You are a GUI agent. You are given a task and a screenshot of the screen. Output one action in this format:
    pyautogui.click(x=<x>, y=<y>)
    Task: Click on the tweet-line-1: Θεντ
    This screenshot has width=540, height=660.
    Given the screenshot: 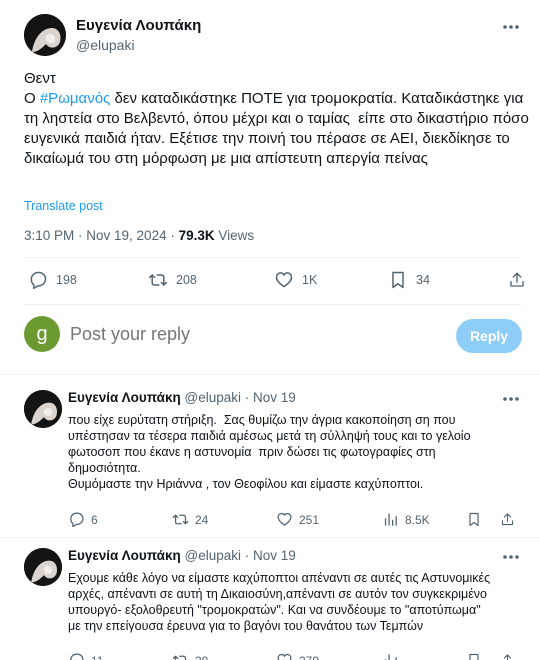 What is the action you would take?
    pyautogui.click(x=40, y=78)
    